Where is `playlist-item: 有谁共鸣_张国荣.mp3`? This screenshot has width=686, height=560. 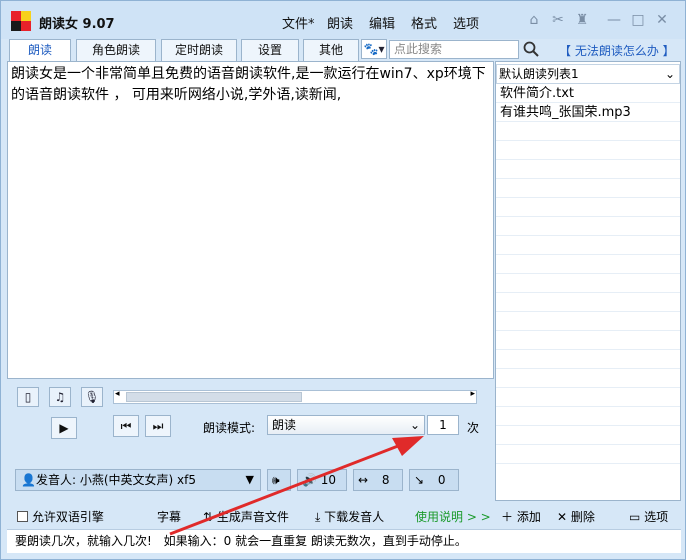
playlist-item: 有谁共鸣_张国荣.mp3 is located at coordinates (588, 112).